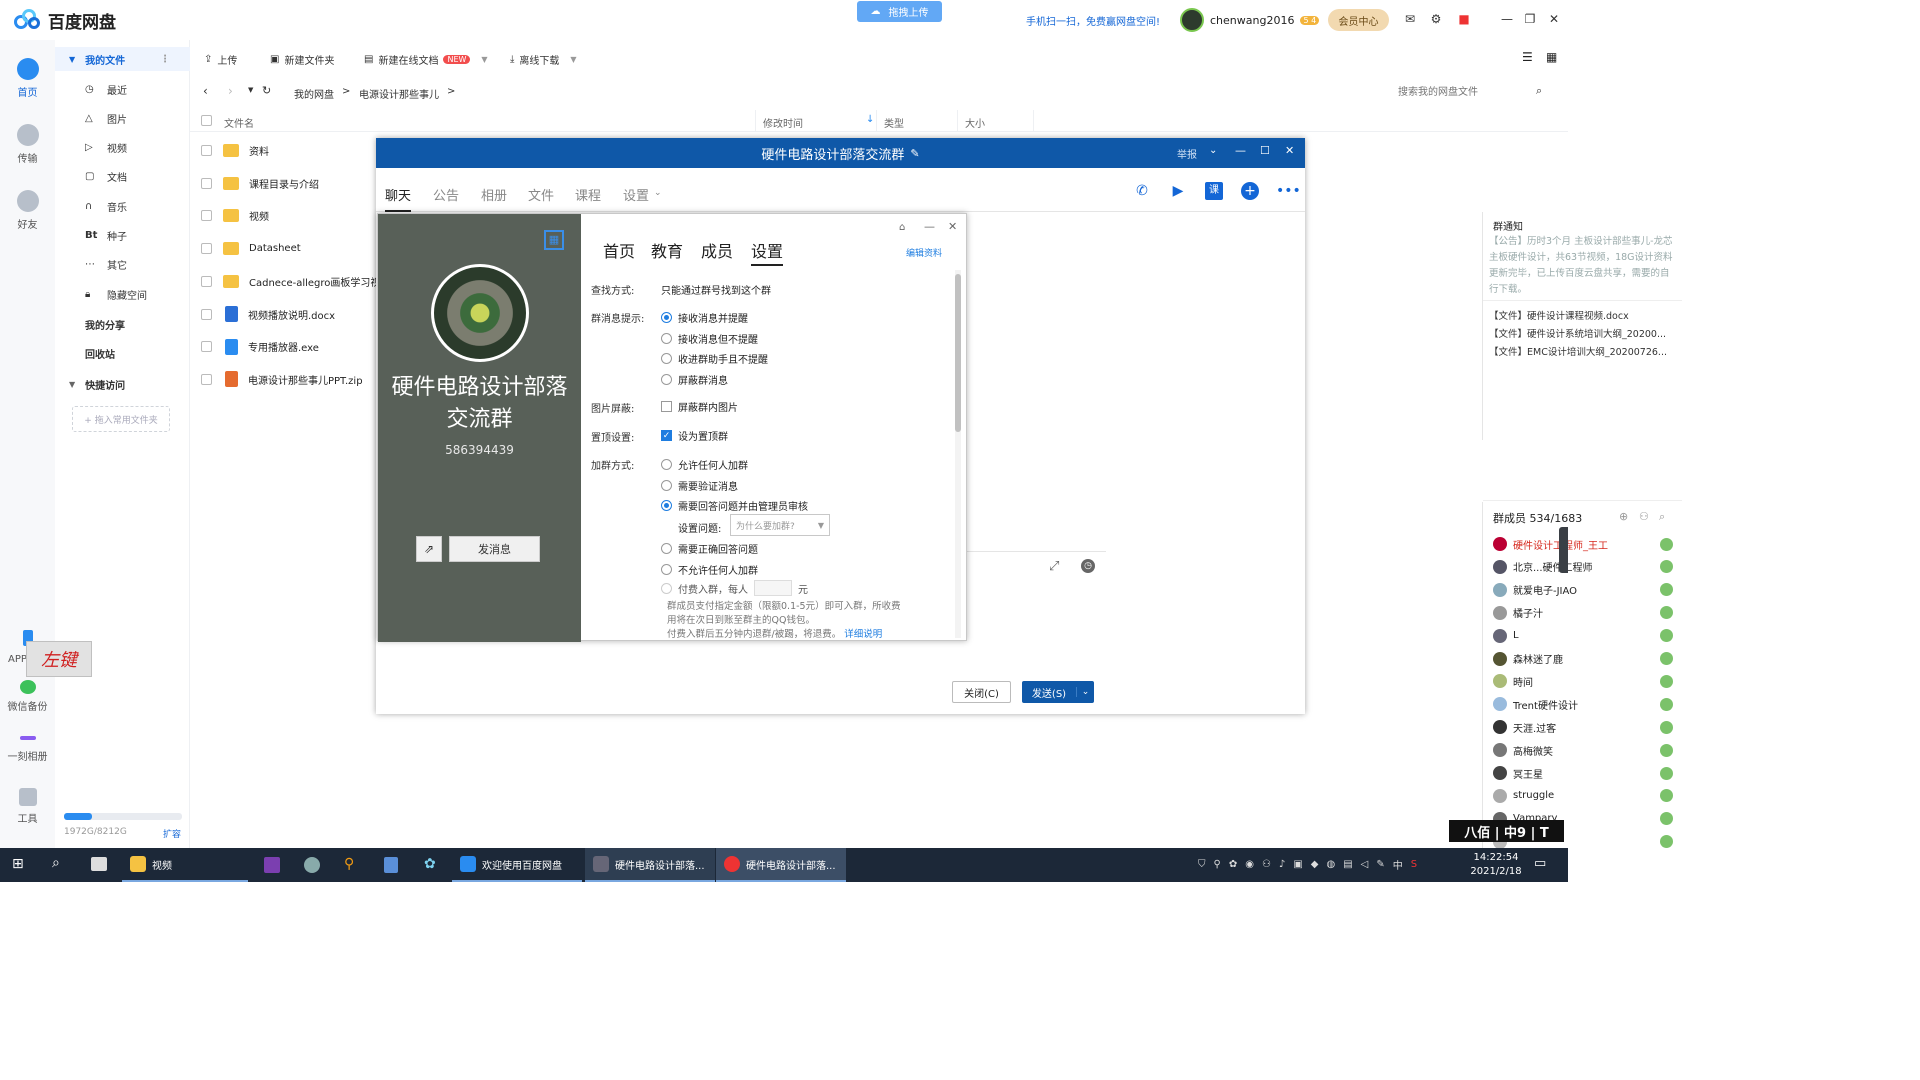 Image resolution: width=1920 pixels, height=1080 pixels. Describe the element at coordinates (122, 177) in the screenshot. I see `sidebar-item: ▢ 文档` at that location.